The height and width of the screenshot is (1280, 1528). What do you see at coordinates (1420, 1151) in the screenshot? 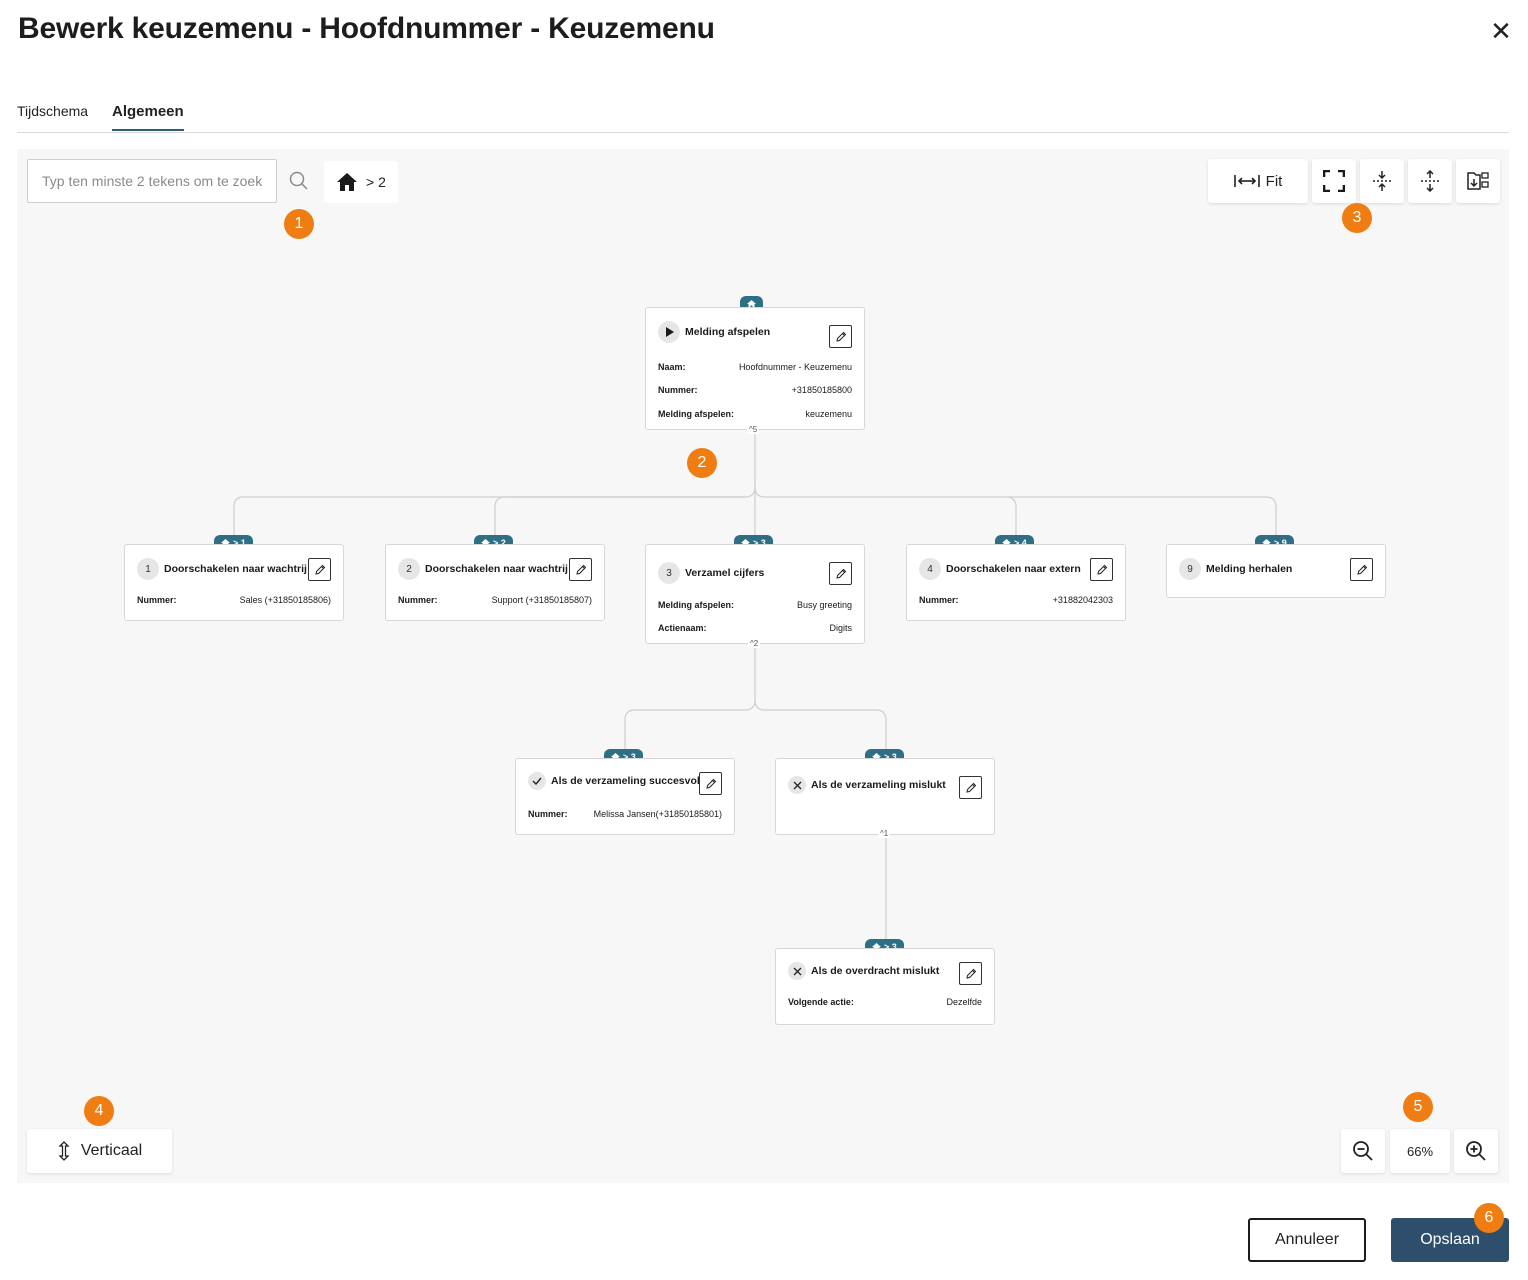
I see `zoom-level: 66%` at bounding box center [1420, 1151].